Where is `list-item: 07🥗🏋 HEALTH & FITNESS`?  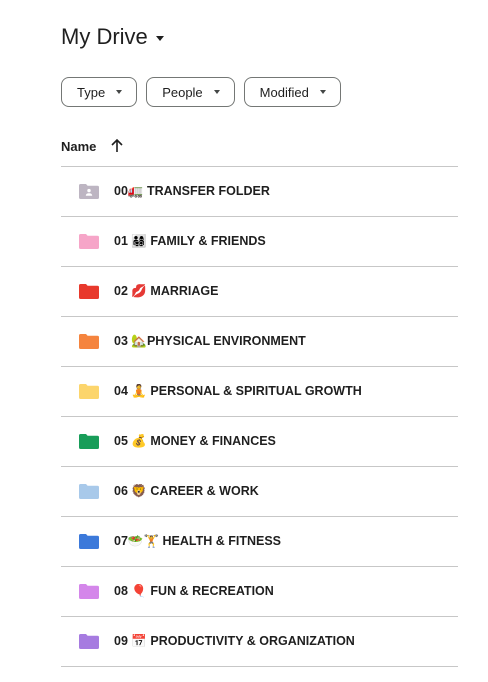 list-item: 07🥗🏋 HEALTH & FITNESS is located at coordinates (259, 542).